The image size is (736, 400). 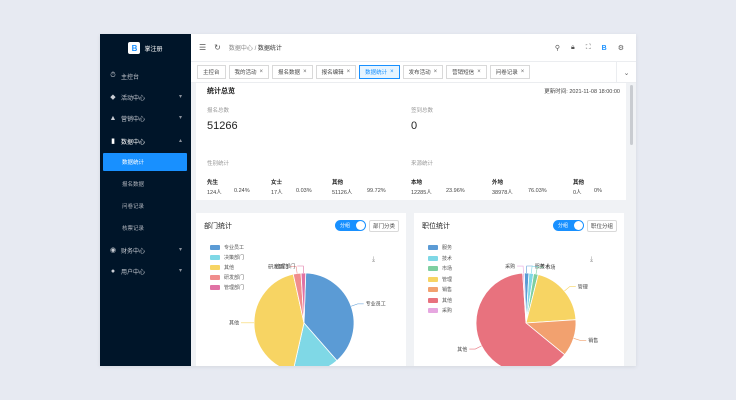 I want to click on sidebar-item-marketing: ▲ 营销中心 ▾, so click(x=145, y=118).